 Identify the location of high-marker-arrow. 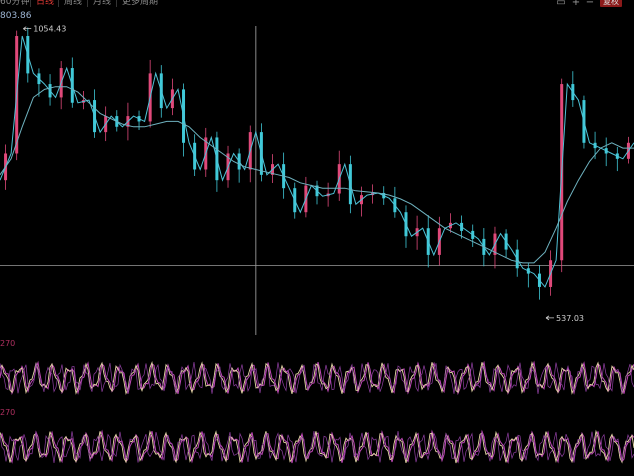
(27, 28).